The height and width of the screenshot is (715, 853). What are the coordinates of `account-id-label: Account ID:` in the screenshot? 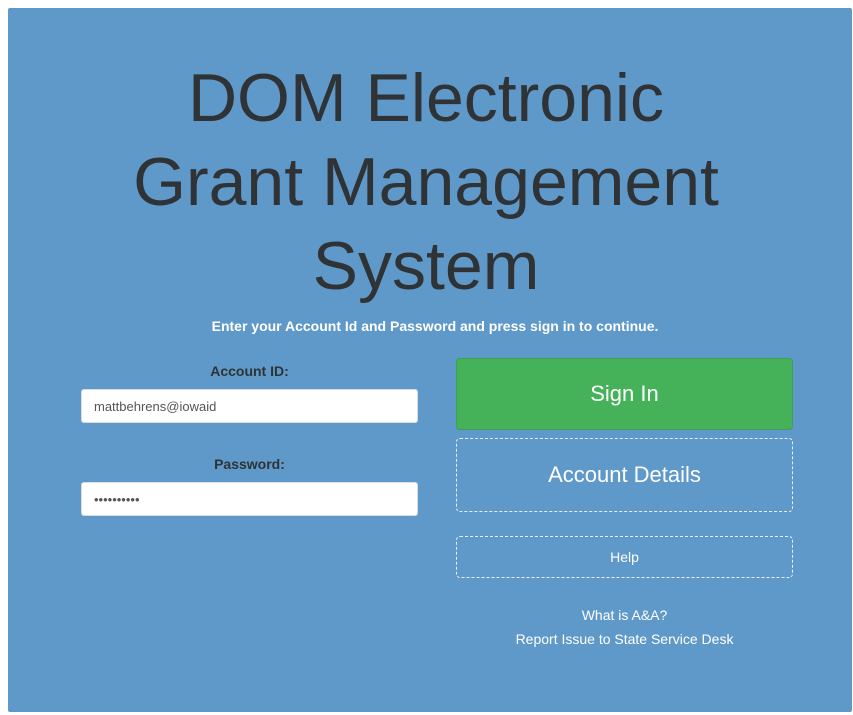 It's located at (249, 371).